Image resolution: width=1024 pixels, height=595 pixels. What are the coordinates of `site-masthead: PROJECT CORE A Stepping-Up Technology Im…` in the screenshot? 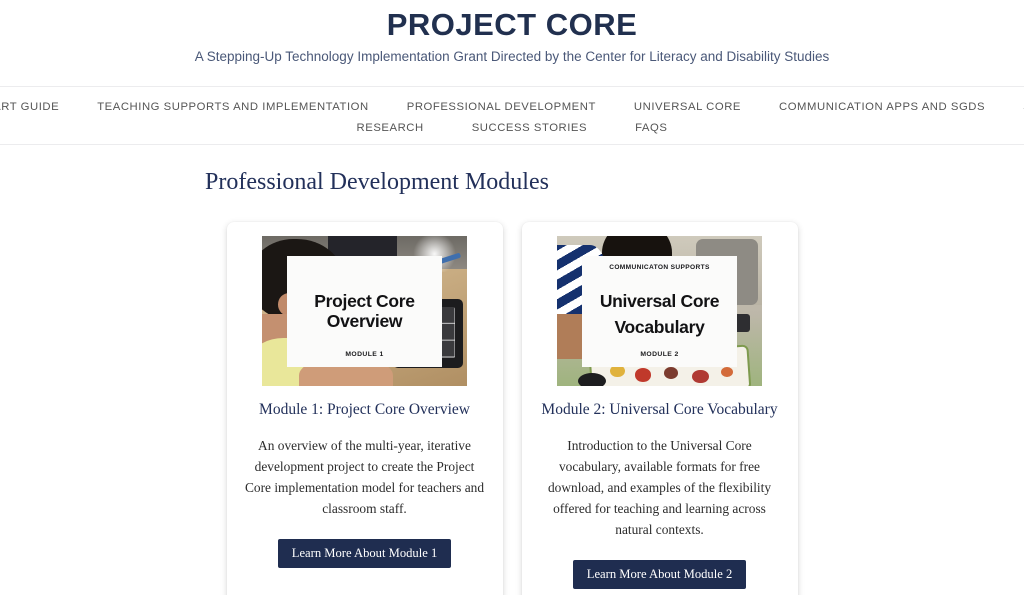 It's located at (512, 43).